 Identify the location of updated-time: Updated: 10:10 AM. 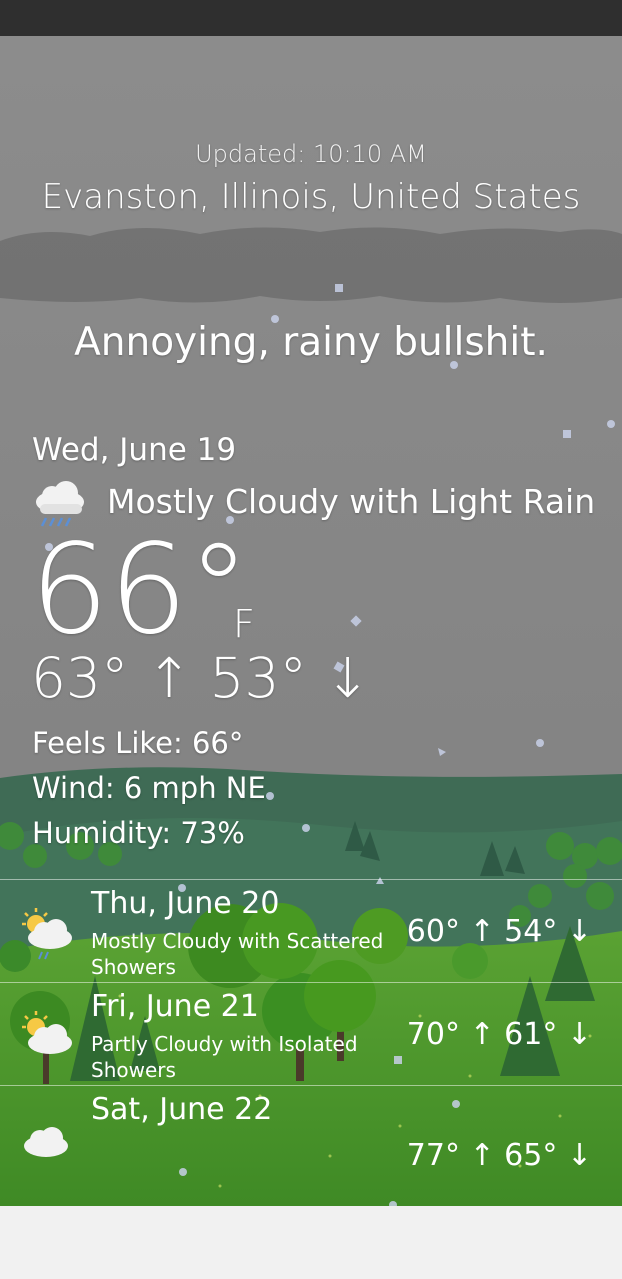
(311, 154).